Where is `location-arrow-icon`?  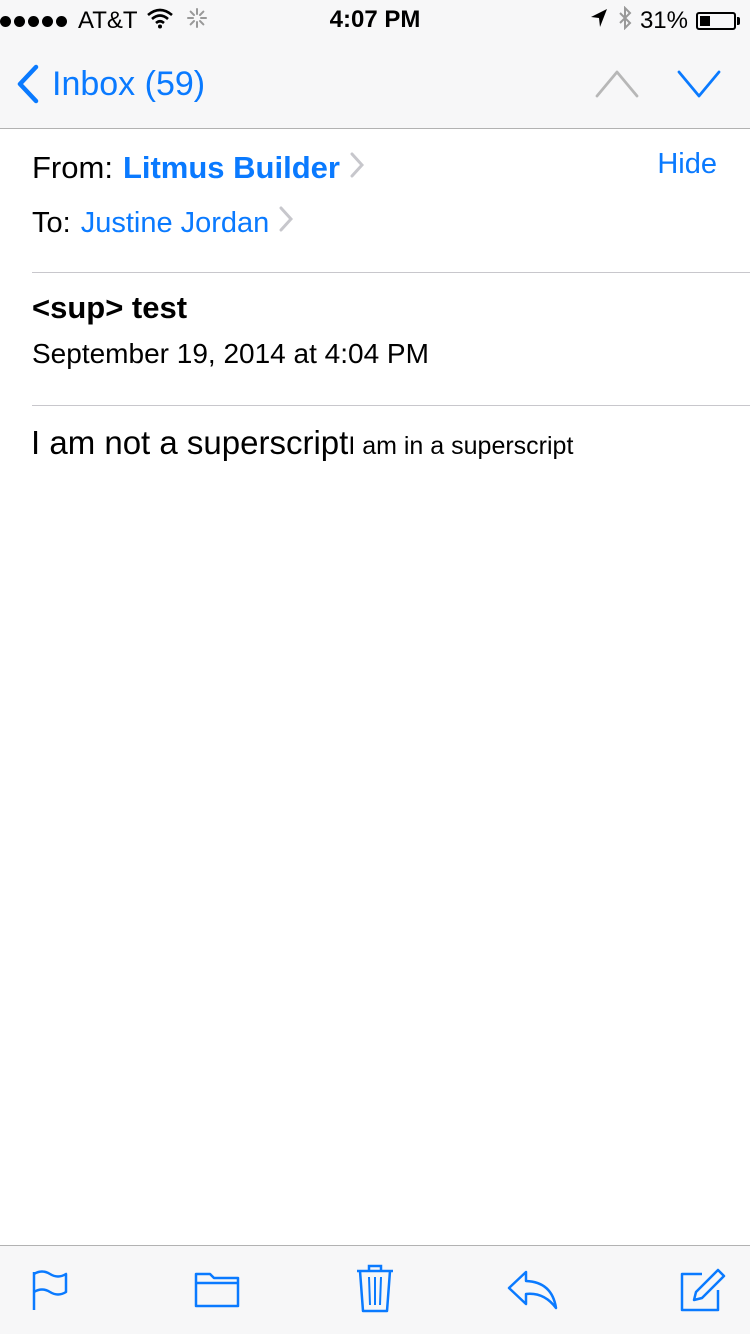
location-arrow-icon is located at coordinates (599, 21).